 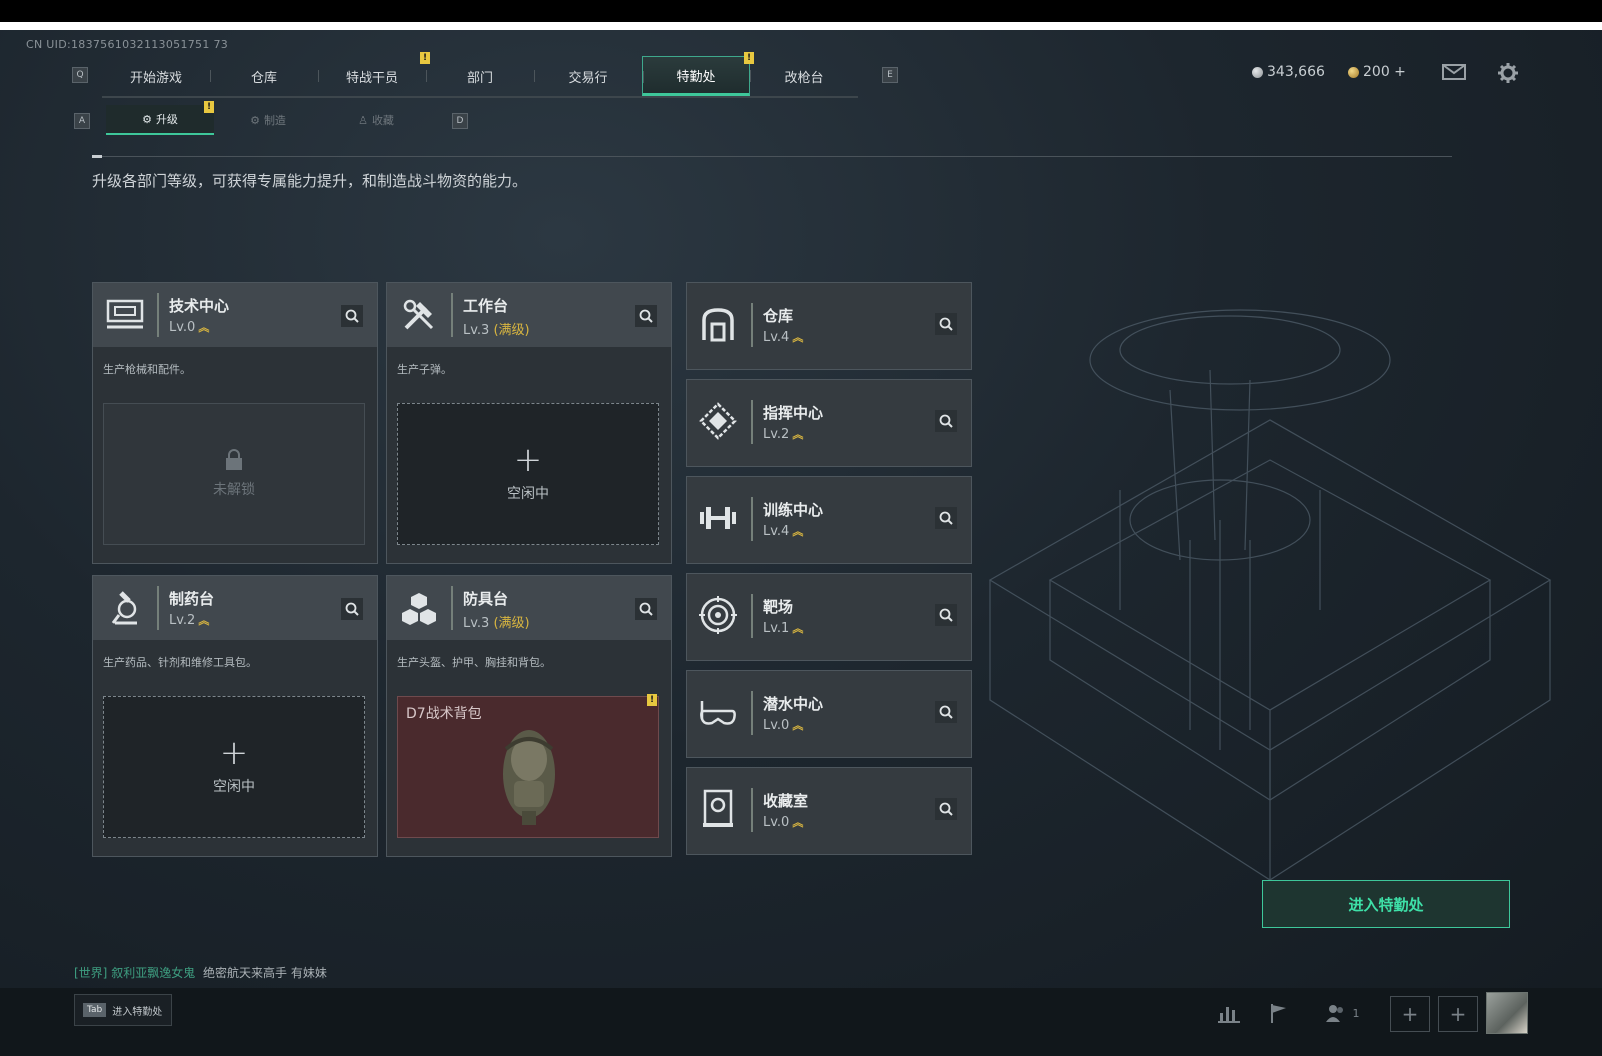 I want to click on subtab-craft: ⚙ 制造, so click(x=268, y=120).